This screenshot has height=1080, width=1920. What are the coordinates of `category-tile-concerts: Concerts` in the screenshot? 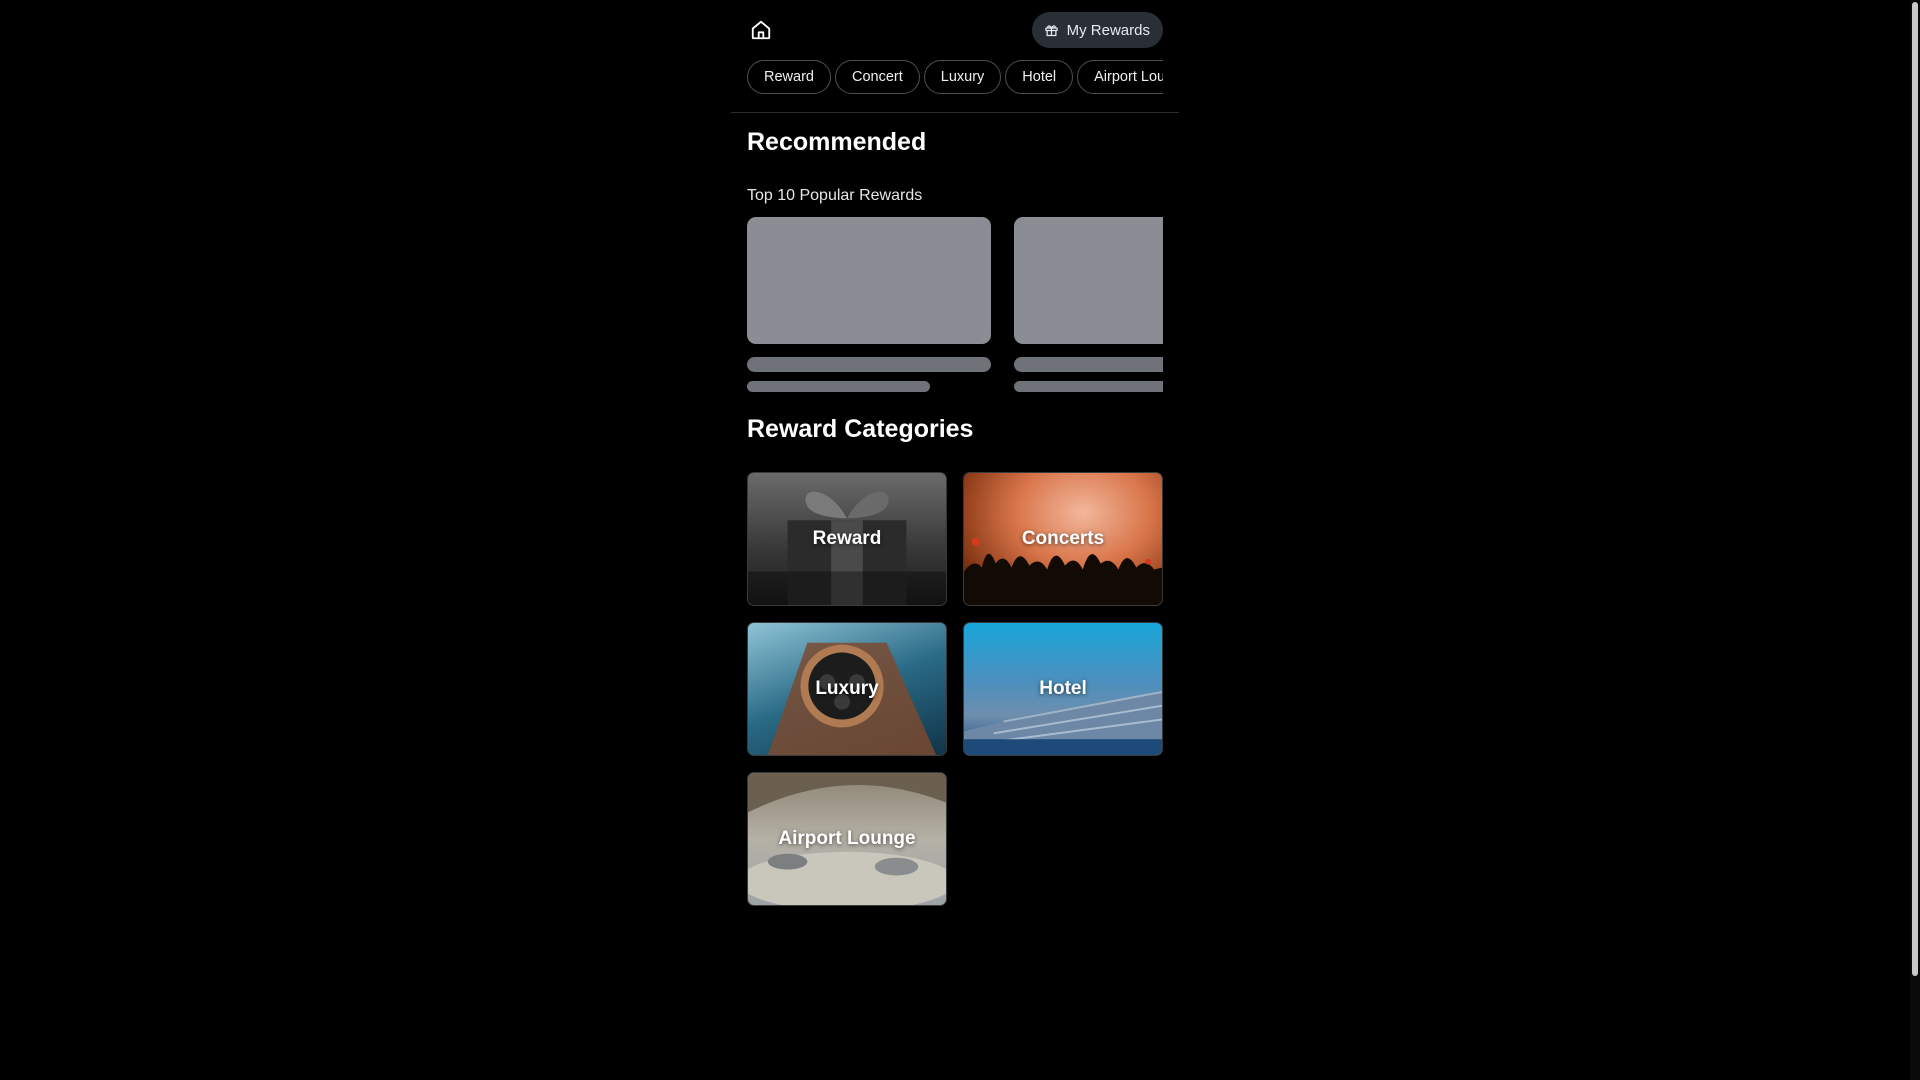 It's located at (1063, 539).